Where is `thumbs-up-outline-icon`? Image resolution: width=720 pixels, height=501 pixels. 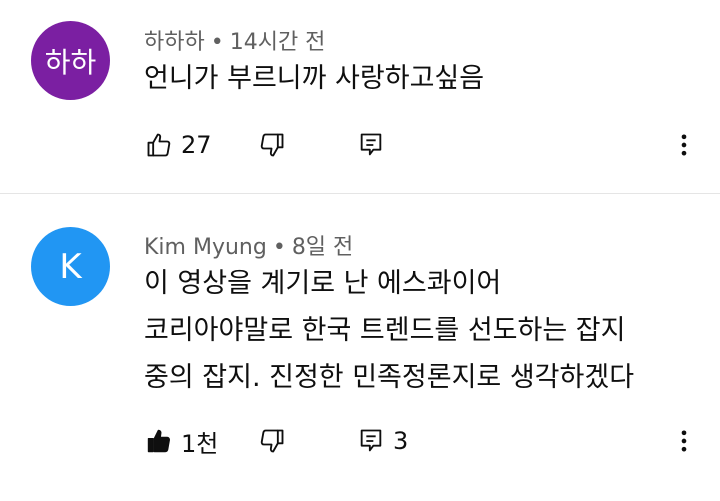
thumbs-up-outline-icon is located at coordinates (159, 145).